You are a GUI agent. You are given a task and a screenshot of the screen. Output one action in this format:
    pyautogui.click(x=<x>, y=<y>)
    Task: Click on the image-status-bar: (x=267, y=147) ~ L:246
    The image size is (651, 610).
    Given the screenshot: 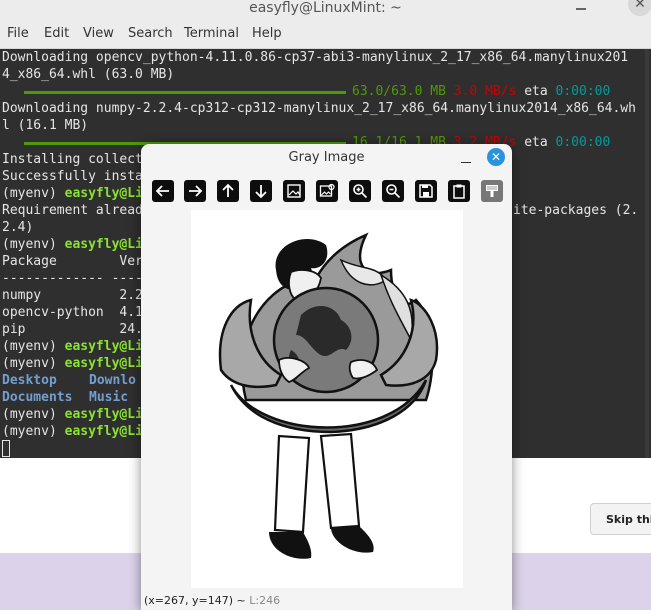 What is the action you would take?
    pyautogui.click(x=212, y=600)
    